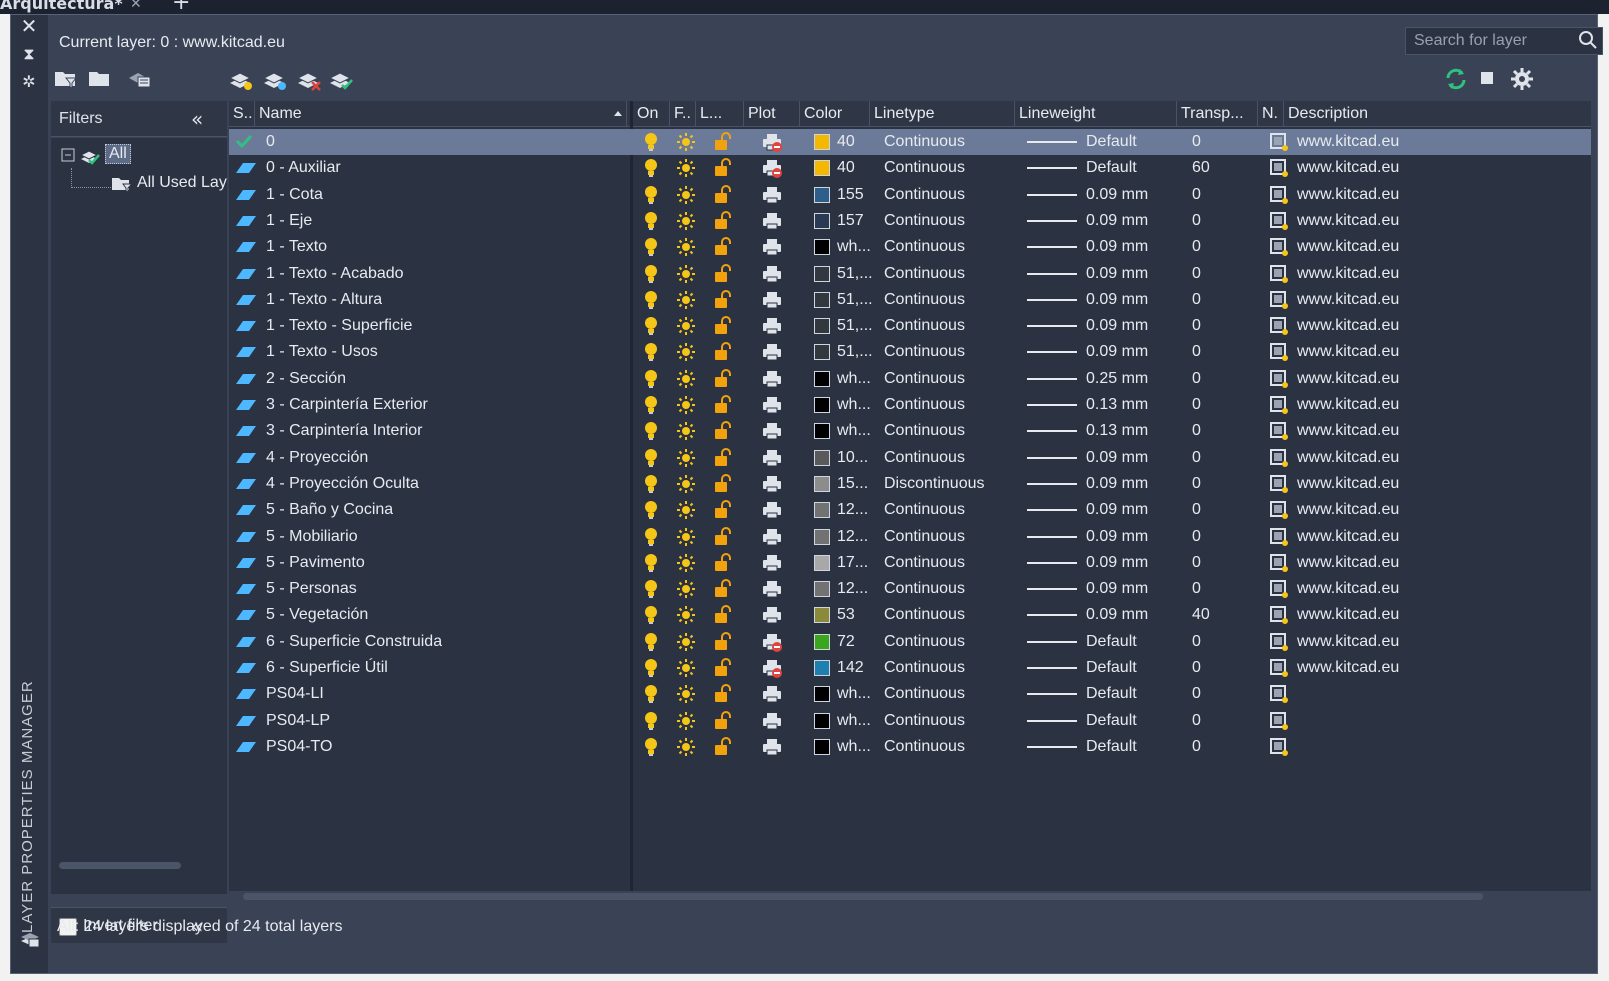 The height and width of the screenshot is (981, 1609). I want to click on lineweight-value: 0.25 mm, so click(1117, 379).